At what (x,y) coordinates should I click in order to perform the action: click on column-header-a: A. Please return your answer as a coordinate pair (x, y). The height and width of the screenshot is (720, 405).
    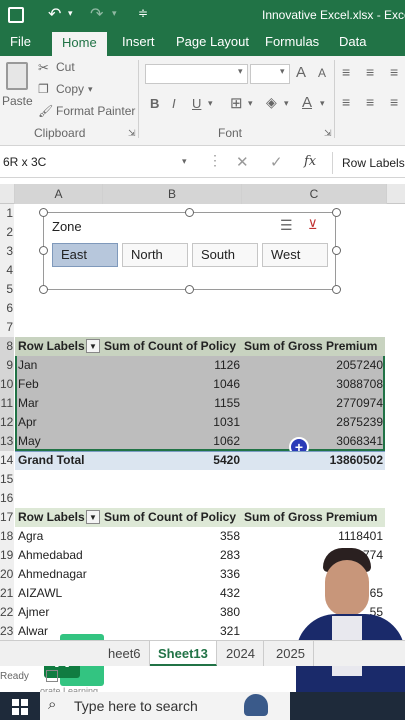
    Looking at the image, I should click on (59, 194).